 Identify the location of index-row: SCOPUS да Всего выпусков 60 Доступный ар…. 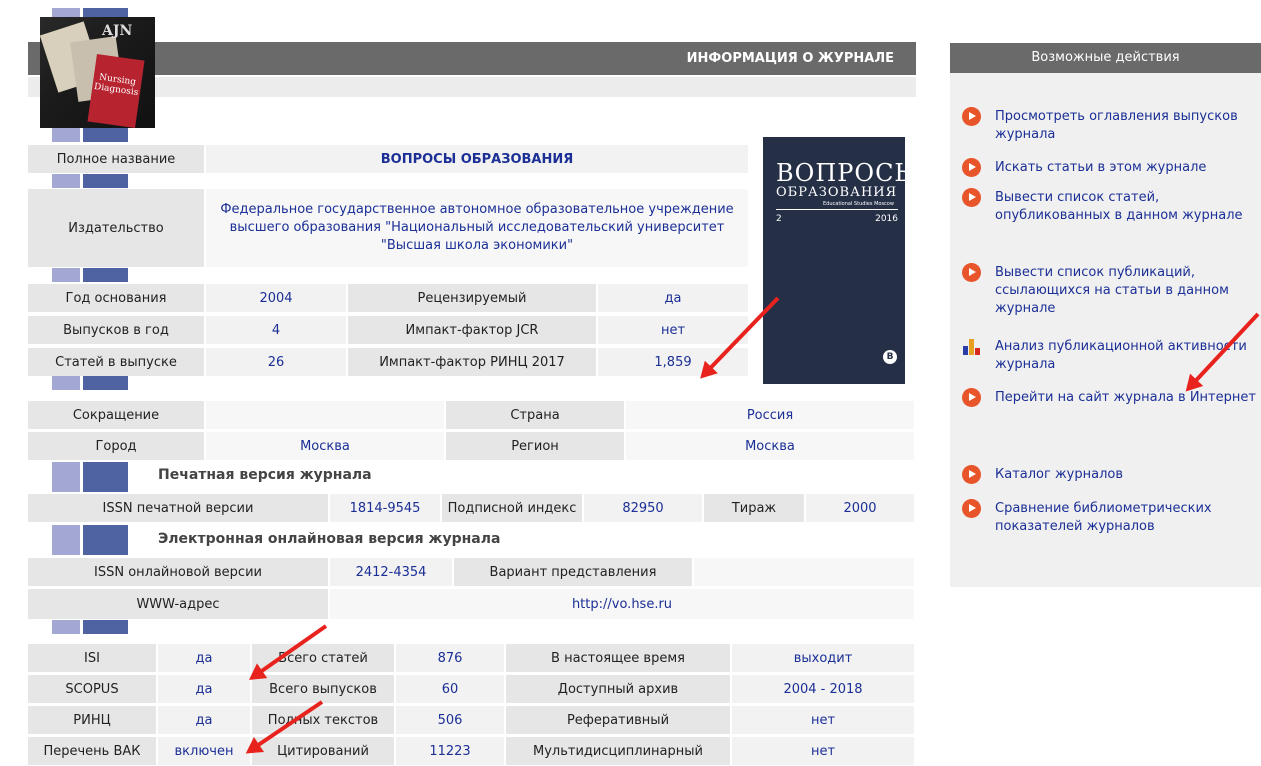
(472, 689).